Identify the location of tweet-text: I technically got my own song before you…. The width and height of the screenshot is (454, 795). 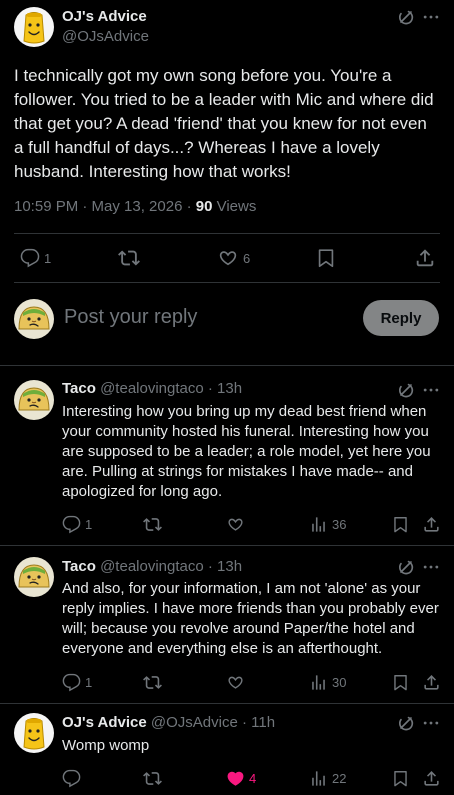
(224, 123).